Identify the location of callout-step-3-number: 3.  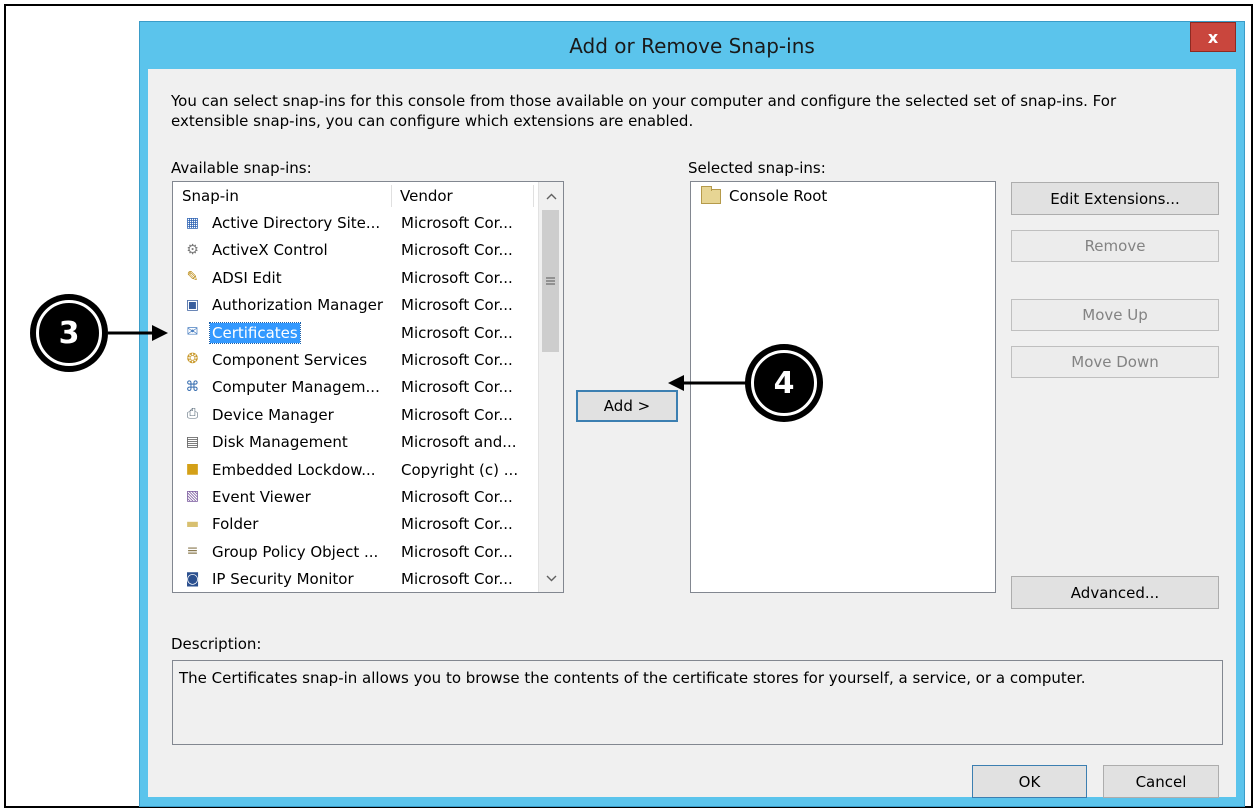
(69, 333).